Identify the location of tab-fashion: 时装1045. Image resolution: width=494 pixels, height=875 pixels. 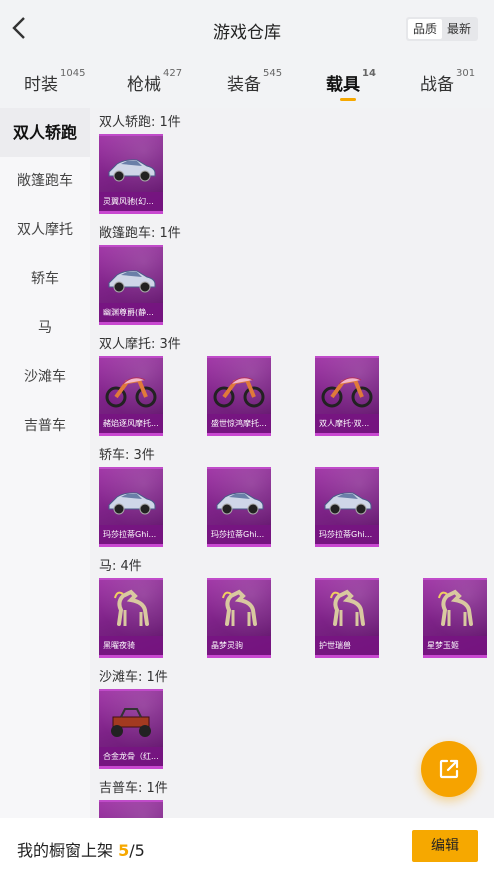
(55, 81).